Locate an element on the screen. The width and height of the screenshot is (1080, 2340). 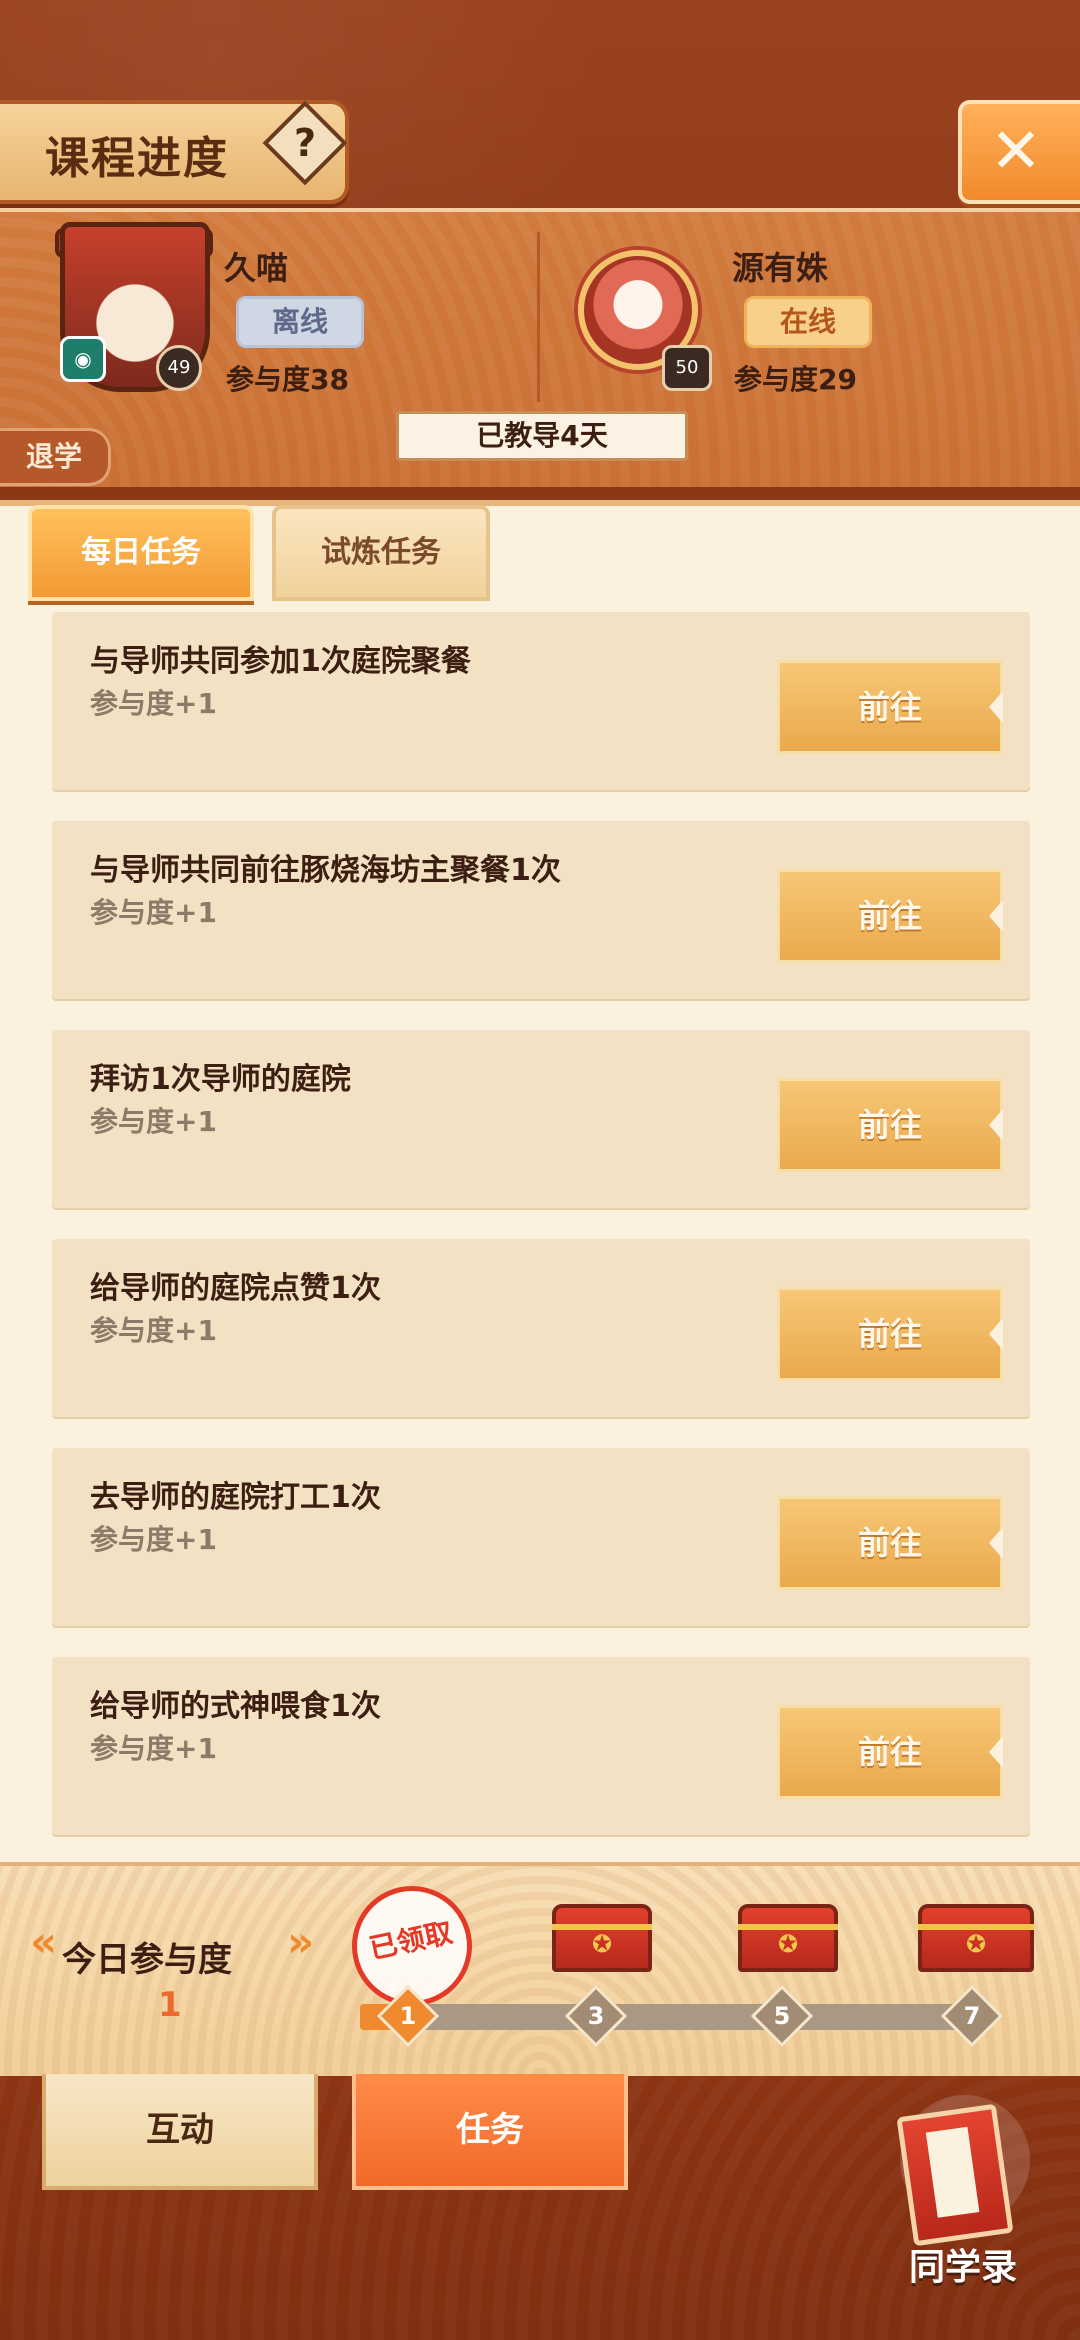
mentor-divider is located at coordinates (538, 317).